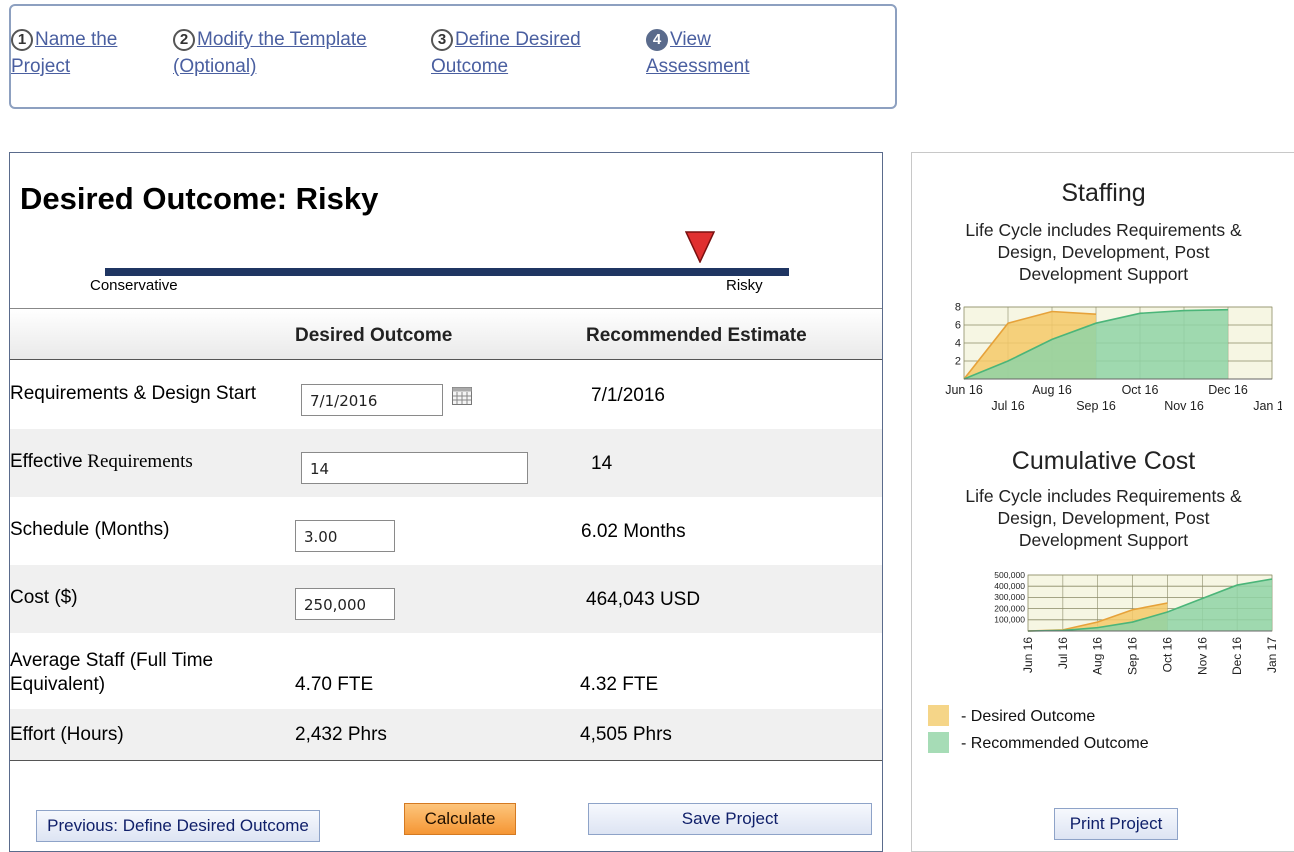  What do you see at coordinates (214, 66) in the screenshot?
I see `step-2-link-line2: (Optional)` at bounding box center [214, 66].